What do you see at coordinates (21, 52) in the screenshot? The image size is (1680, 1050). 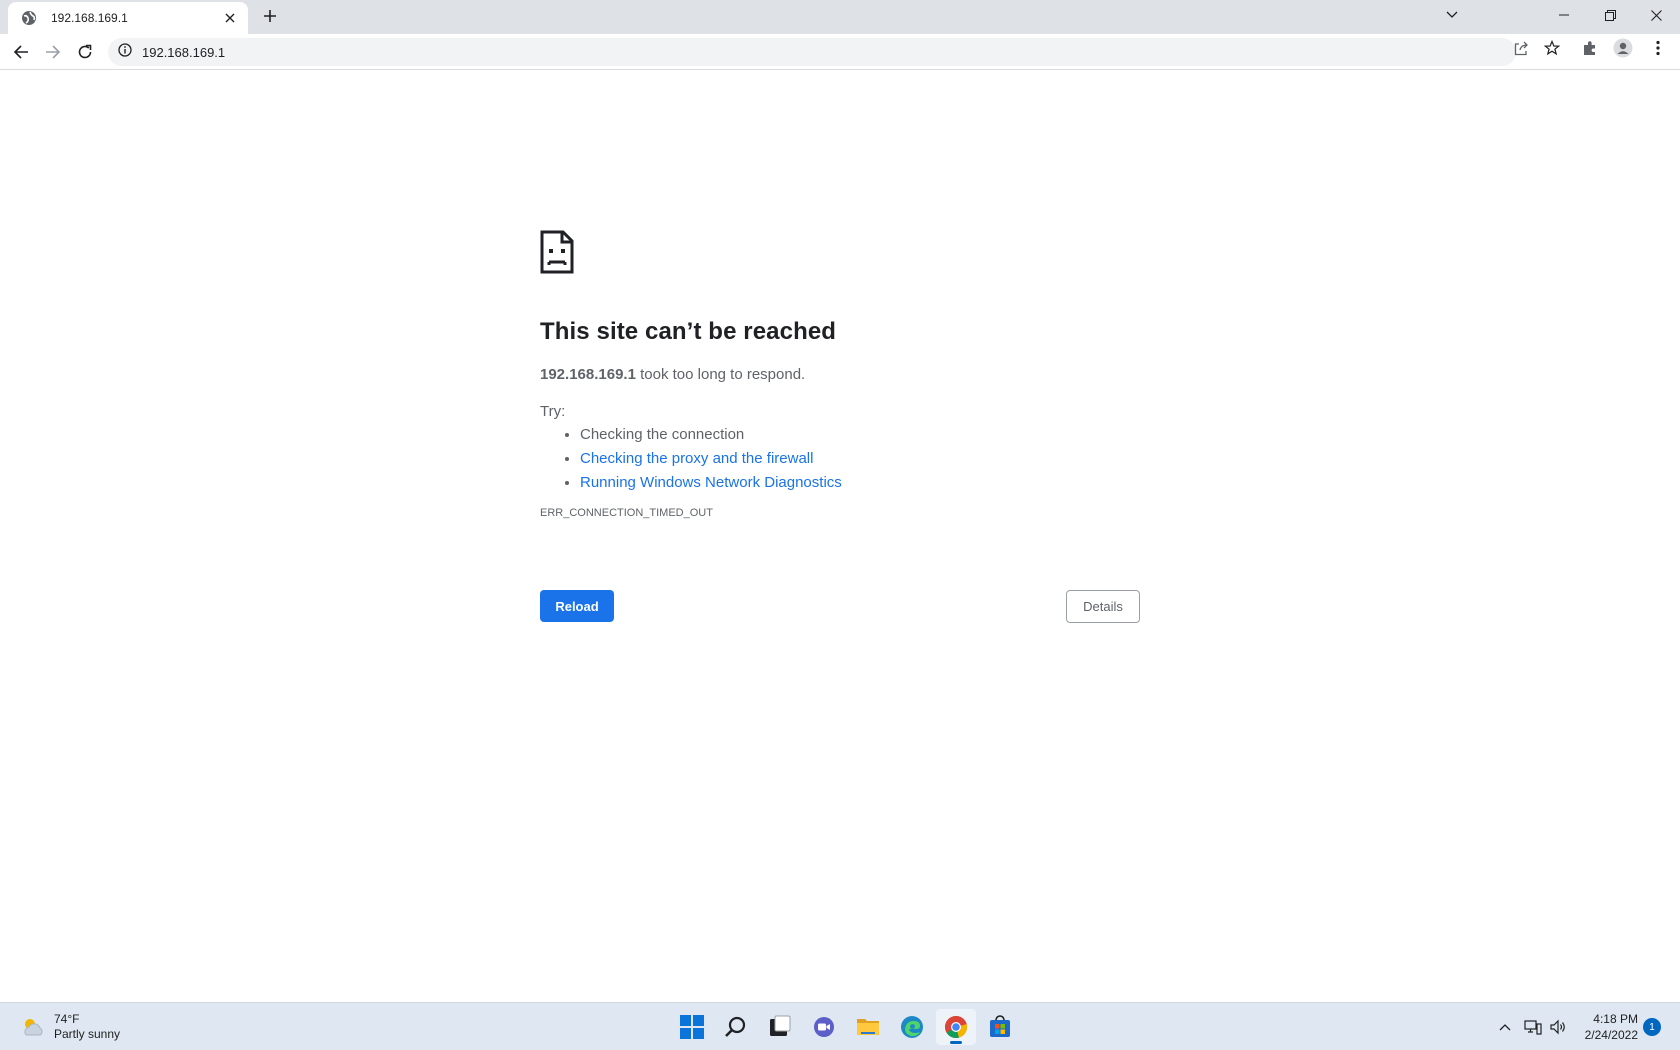 I see `back-icon` at bounding box center [21, 52].